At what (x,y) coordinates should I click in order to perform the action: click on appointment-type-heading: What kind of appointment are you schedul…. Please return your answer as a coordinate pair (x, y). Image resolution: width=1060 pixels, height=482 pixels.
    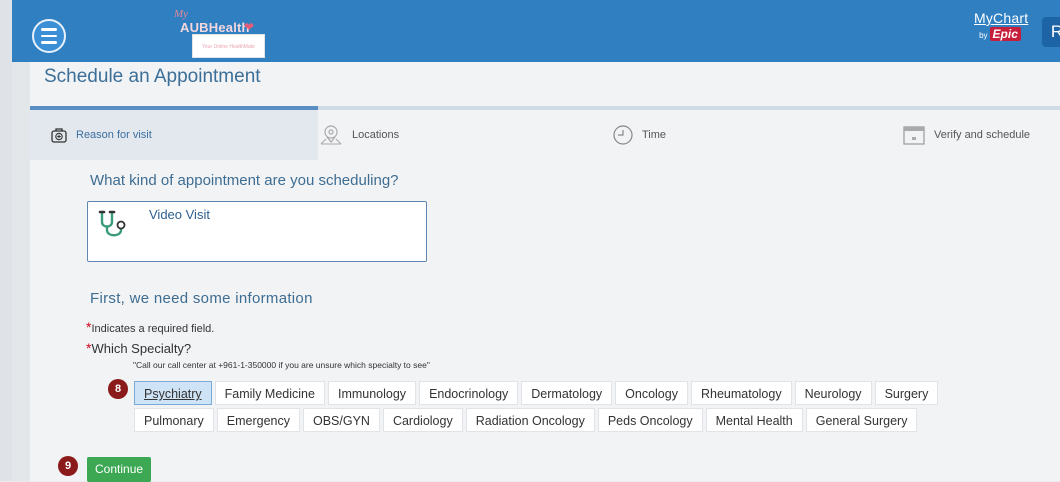
    Looking at the image, I should click on (244, 180).